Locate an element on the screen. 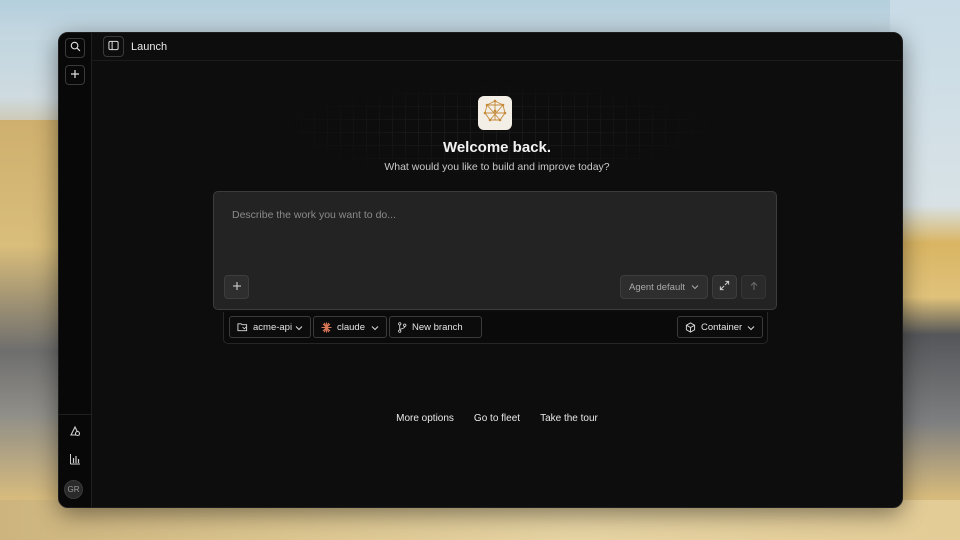 The width and height of the screenshot is (960, 540). take-tour-link: Take the tour is located at coordinates (569, 418).